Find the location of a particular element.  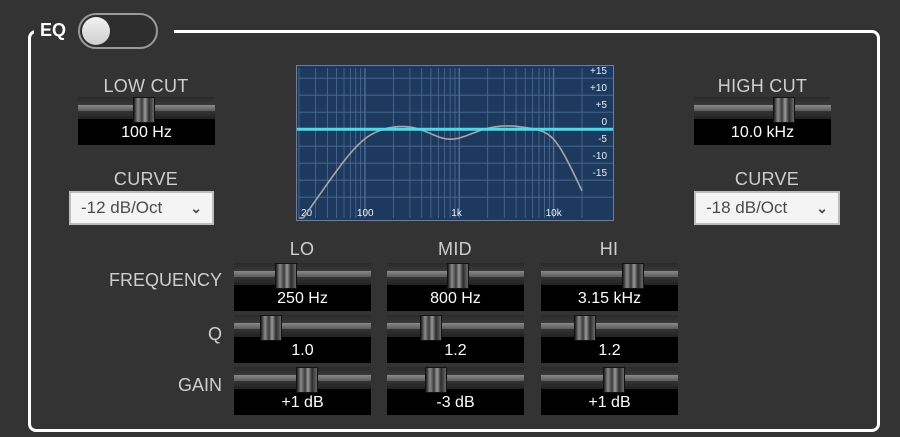

db-tick-label: -10 is located at coordinates (600, 156).